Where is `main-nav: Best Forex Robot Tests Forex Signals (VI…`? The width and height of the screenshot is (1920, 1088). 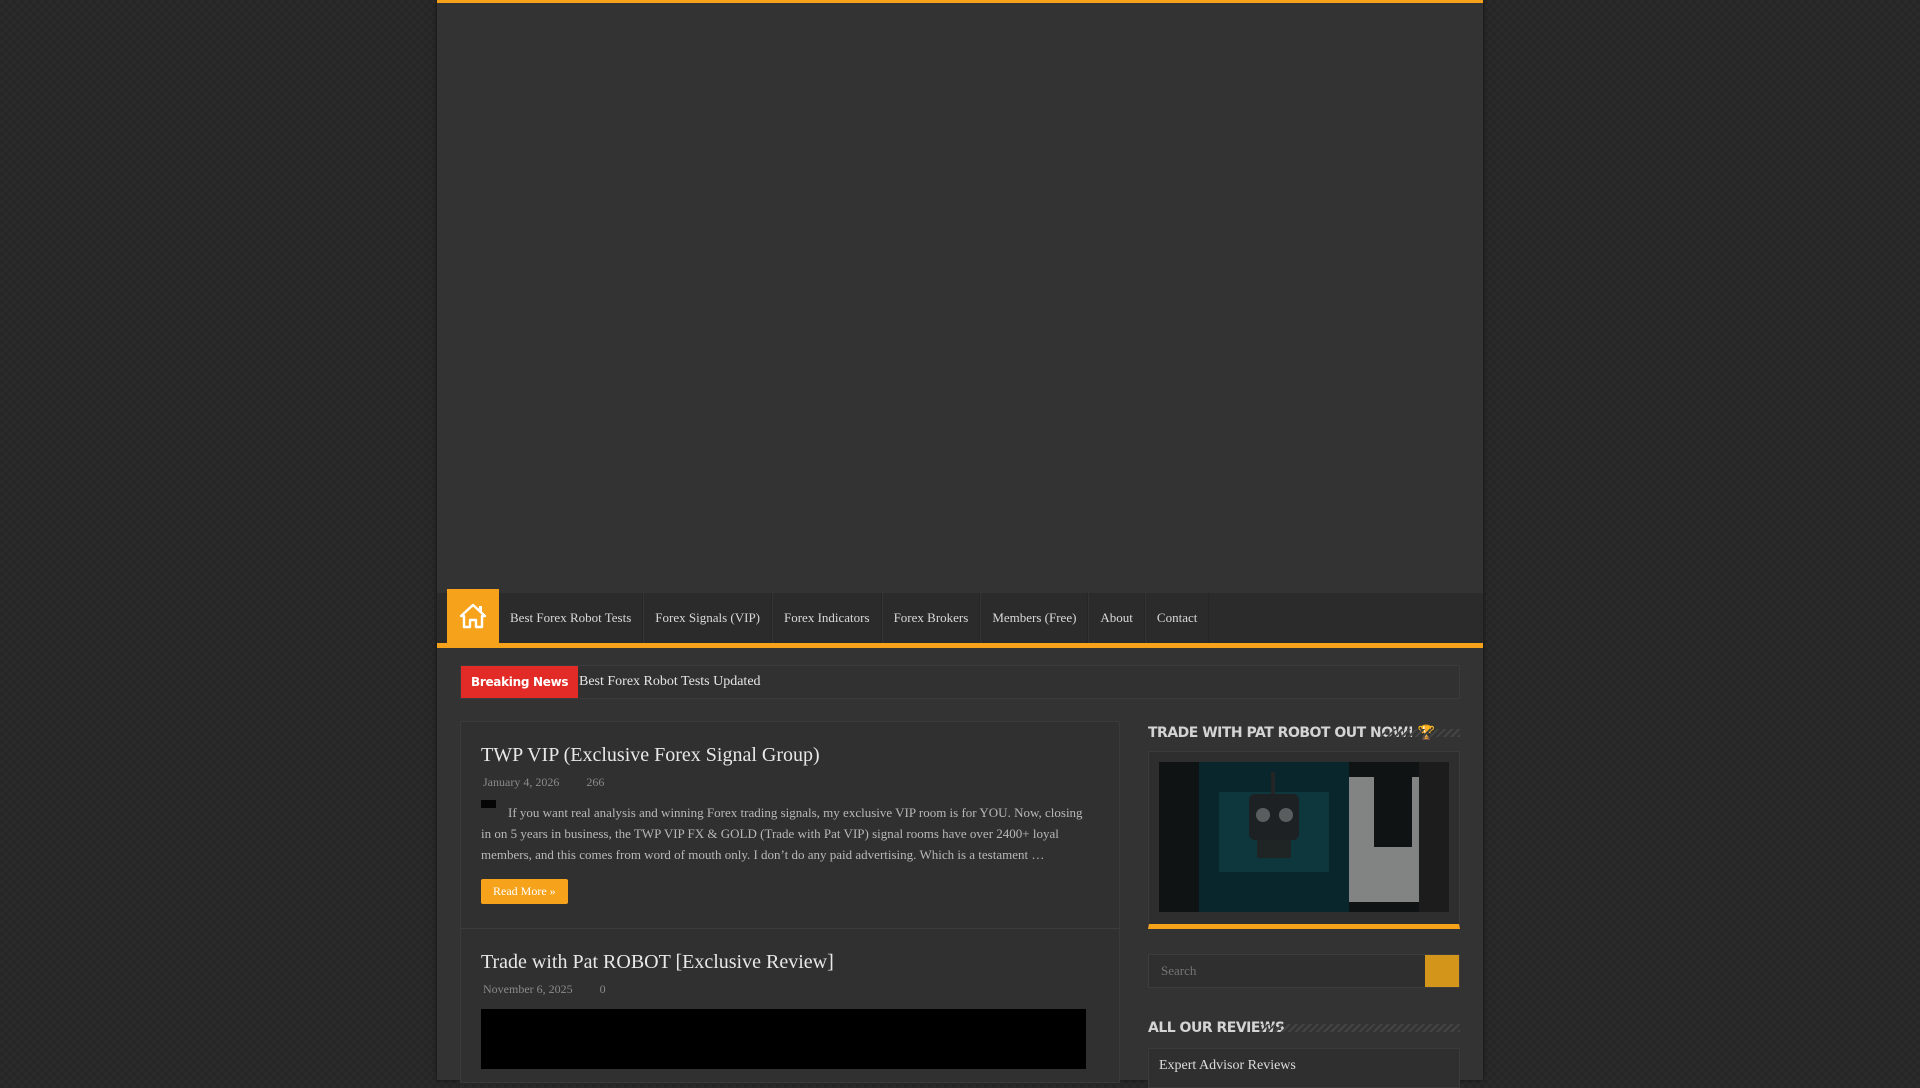
main-nav: Best Forex Robot Tests Forex Signals (VI… is located at coordinates (960, 618).